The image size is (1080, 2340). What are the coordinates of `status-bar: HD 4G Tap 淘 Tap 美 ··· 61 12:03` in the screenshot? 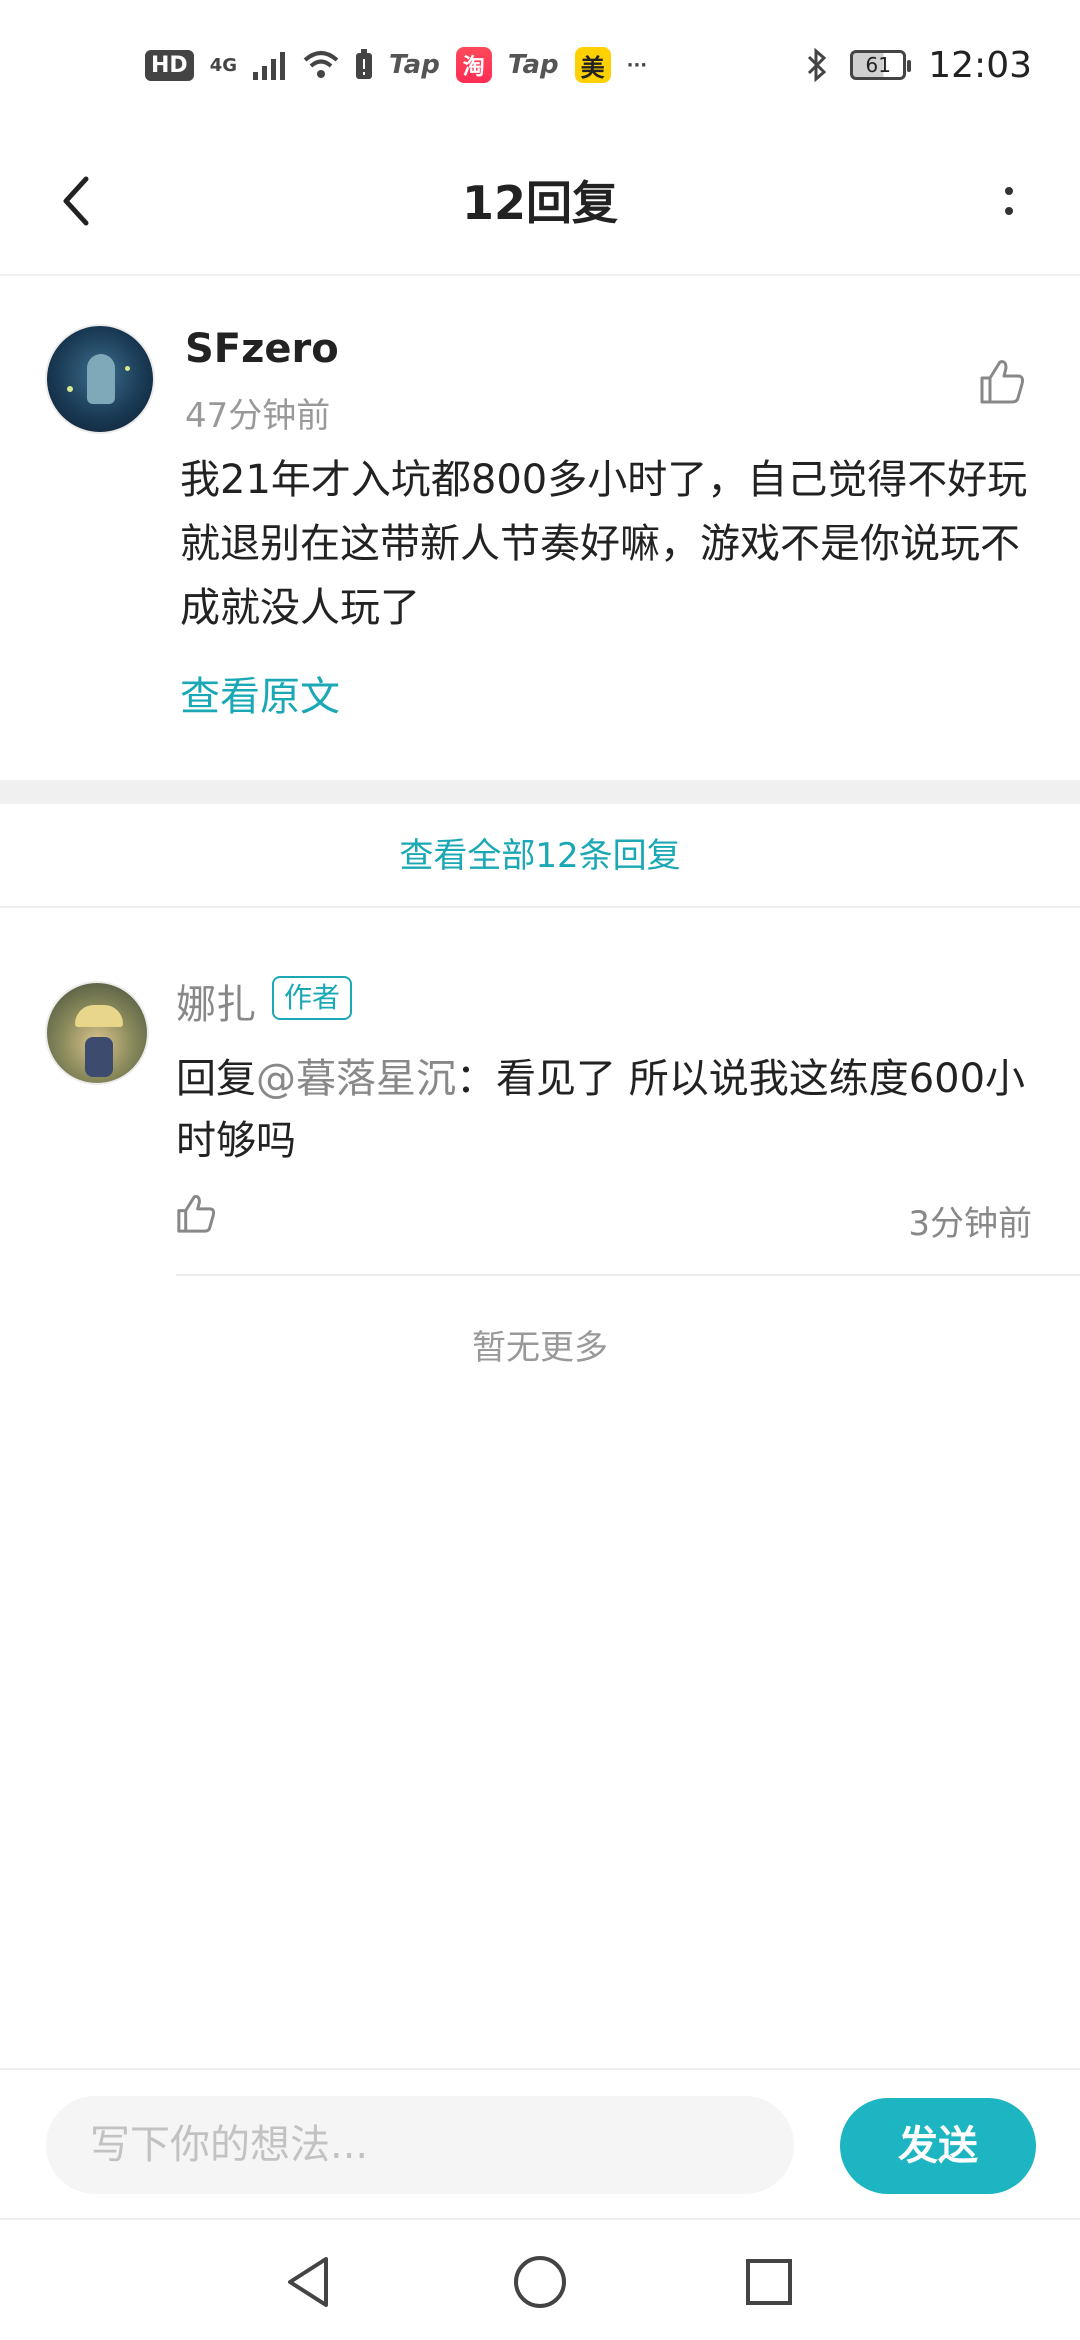 It's located at (540, 65).